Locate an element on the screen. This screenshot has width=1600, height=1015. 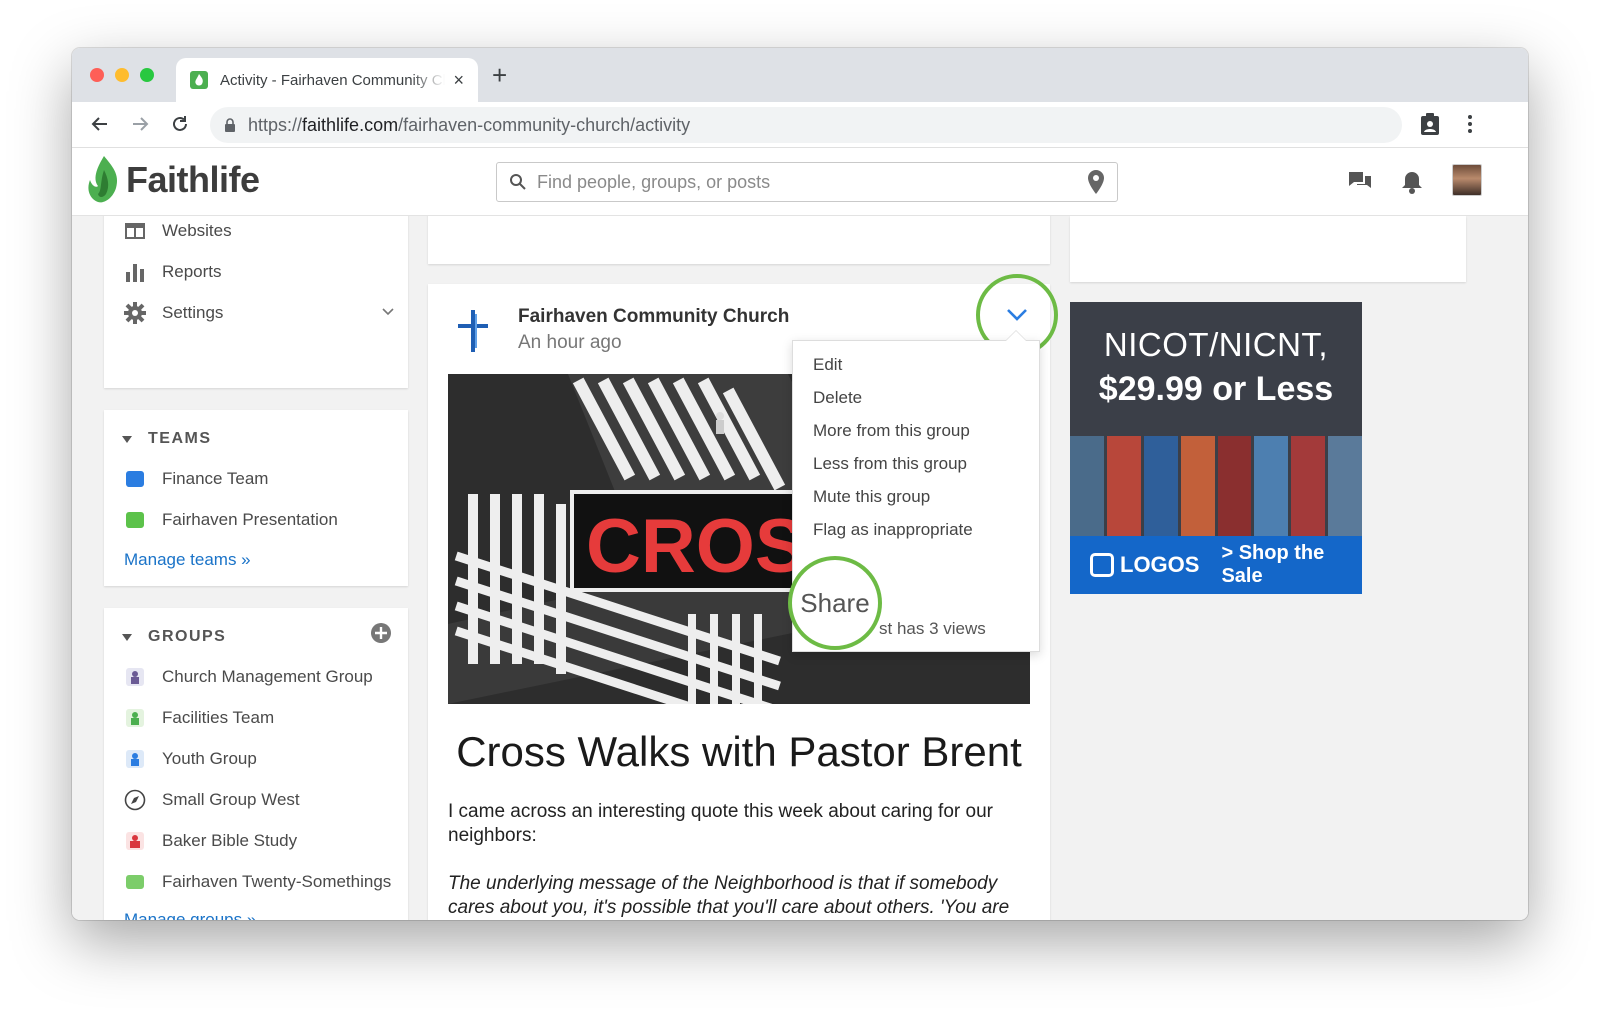
sidebar-item-websites: Websites is located at coordinates (178, 231).